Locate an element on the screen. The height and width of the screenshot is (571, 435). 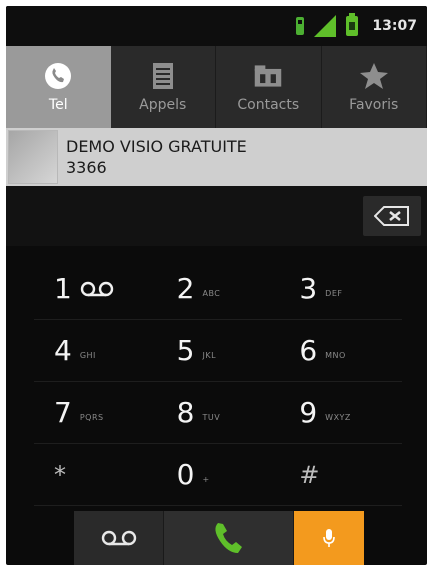
key-2: 2 ABC is located at coordinates (218, 289).